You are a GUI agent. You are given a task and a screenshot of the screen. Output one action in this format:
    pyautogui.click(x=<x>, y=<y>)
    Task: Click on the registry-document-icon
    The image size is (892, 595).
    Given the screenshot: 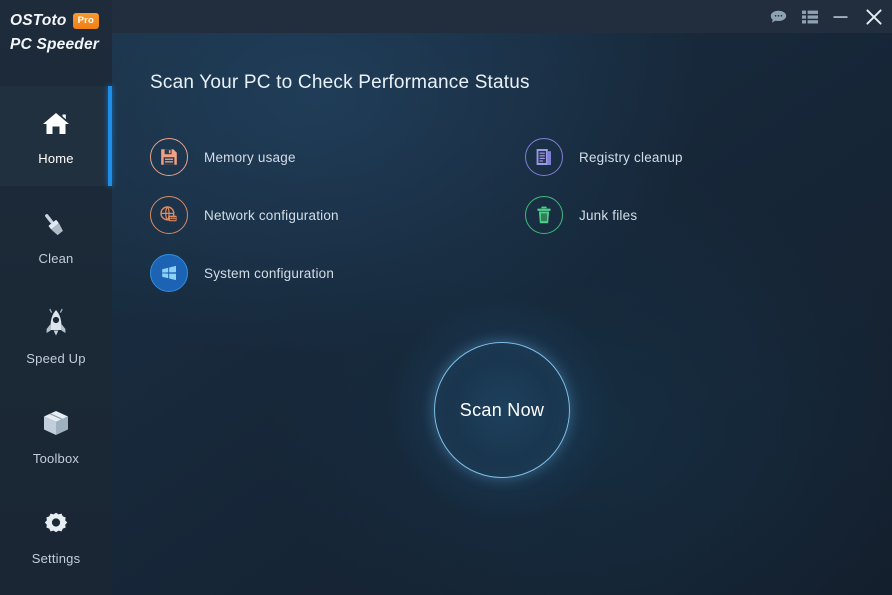 What is the action you would take?
    pyautogui.click(x=544, y=157)
    